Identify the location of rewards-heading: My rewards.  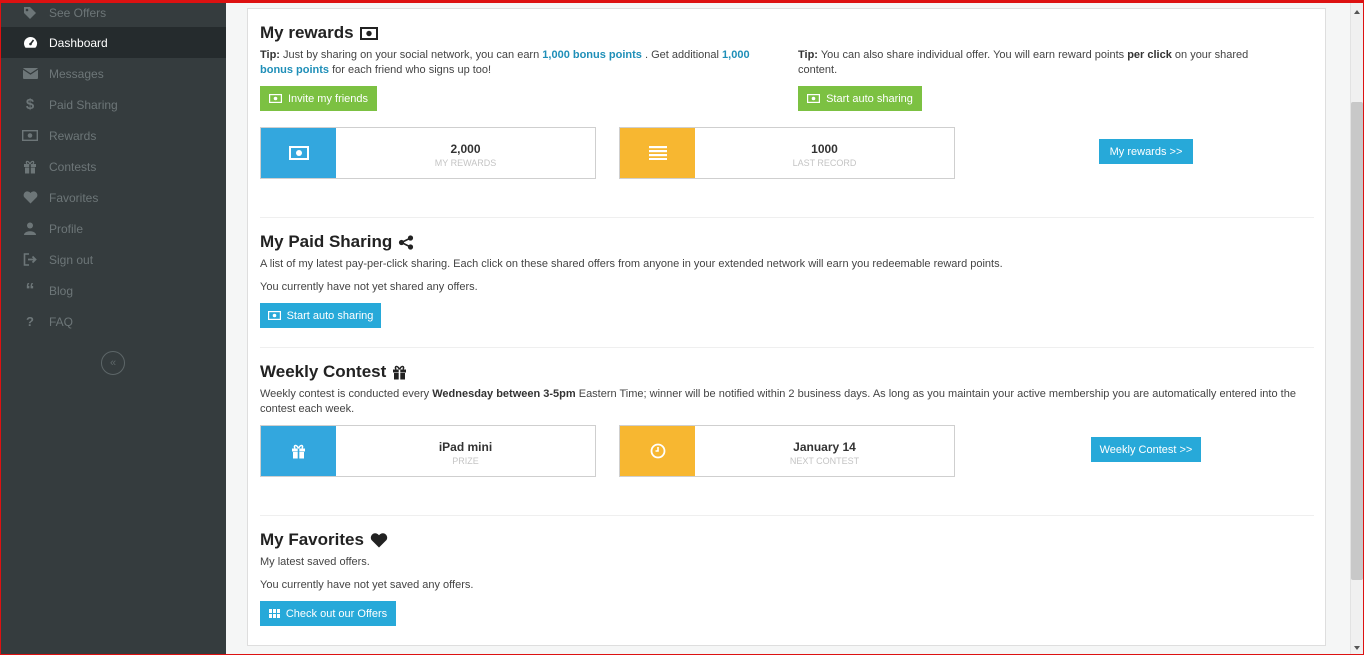
(319, 33).